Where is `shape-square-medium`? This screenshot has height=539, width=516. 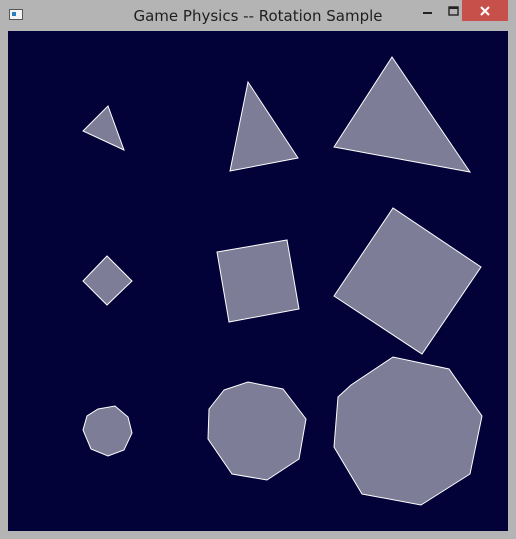
shape-square-medium is located at coordinates (258, 281).